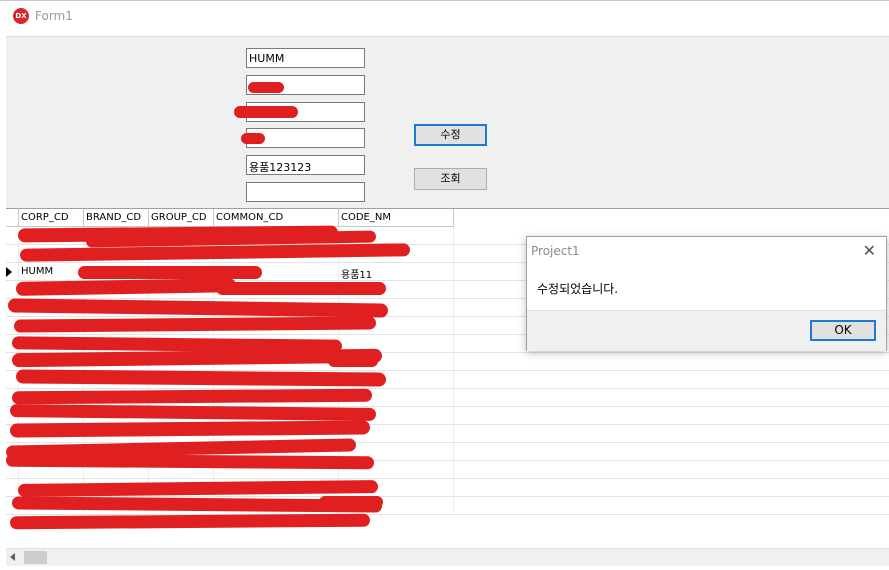 This screenshot has width=889, height=570. Describe the element at coordinates (21, 16) in the screenshot. I see `app-logo-icon: DX` at that location.